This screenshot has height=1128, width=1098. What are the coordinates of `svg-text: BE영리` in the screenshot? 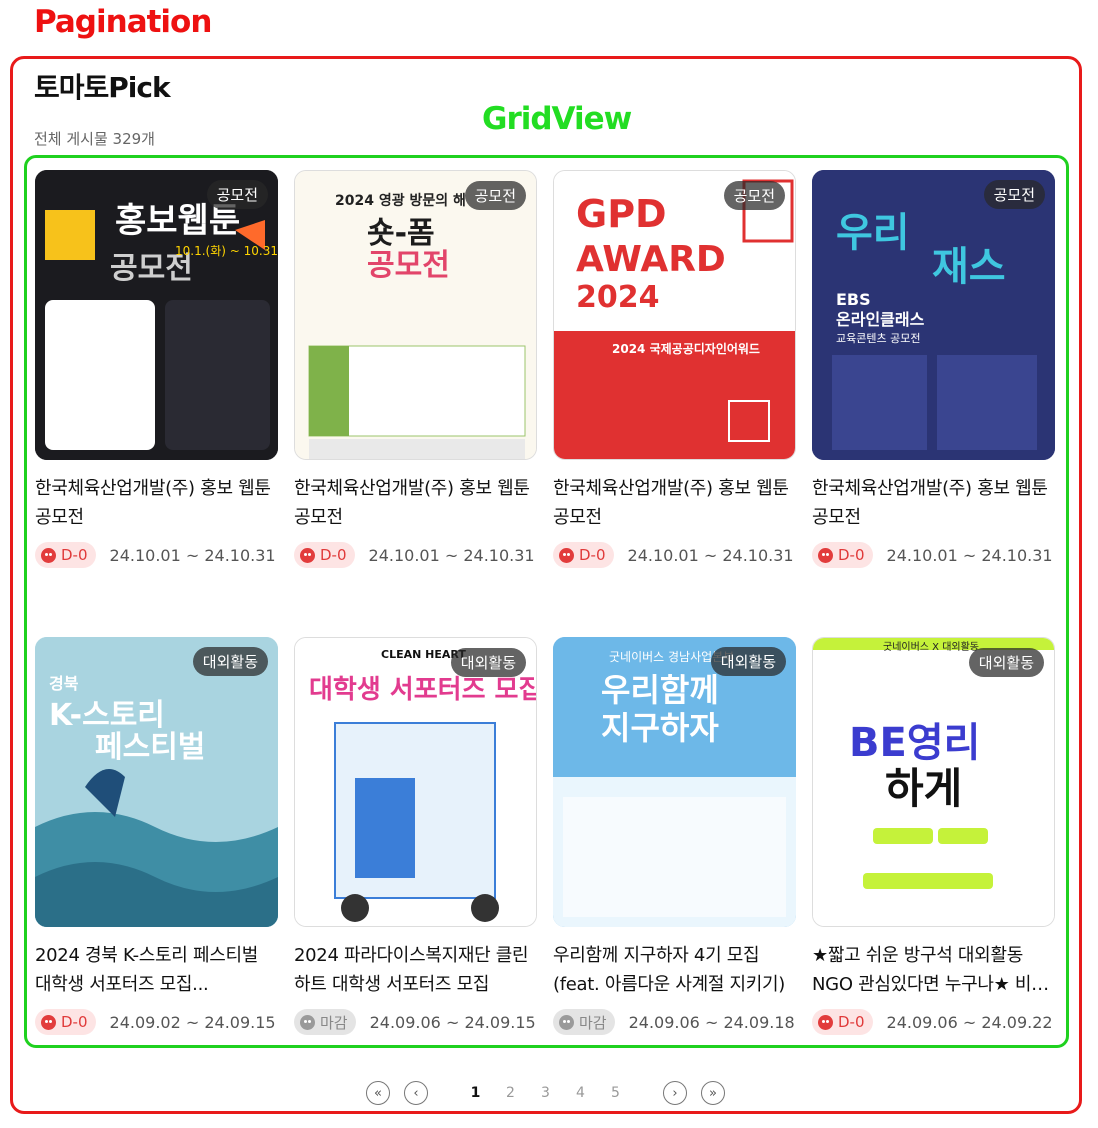 It's located at (914, 743).